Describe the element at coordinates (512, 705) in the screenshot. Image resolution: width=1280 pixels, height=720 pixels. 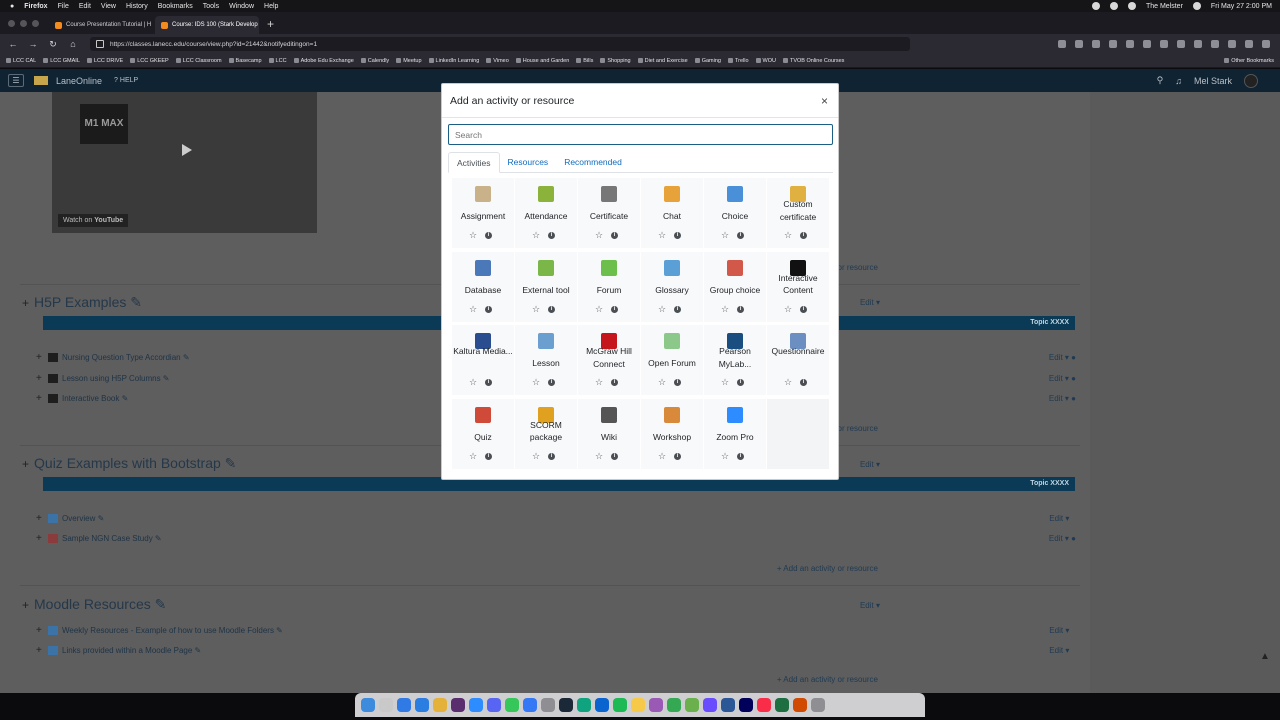
I see `dock-messages-icon` at that location.